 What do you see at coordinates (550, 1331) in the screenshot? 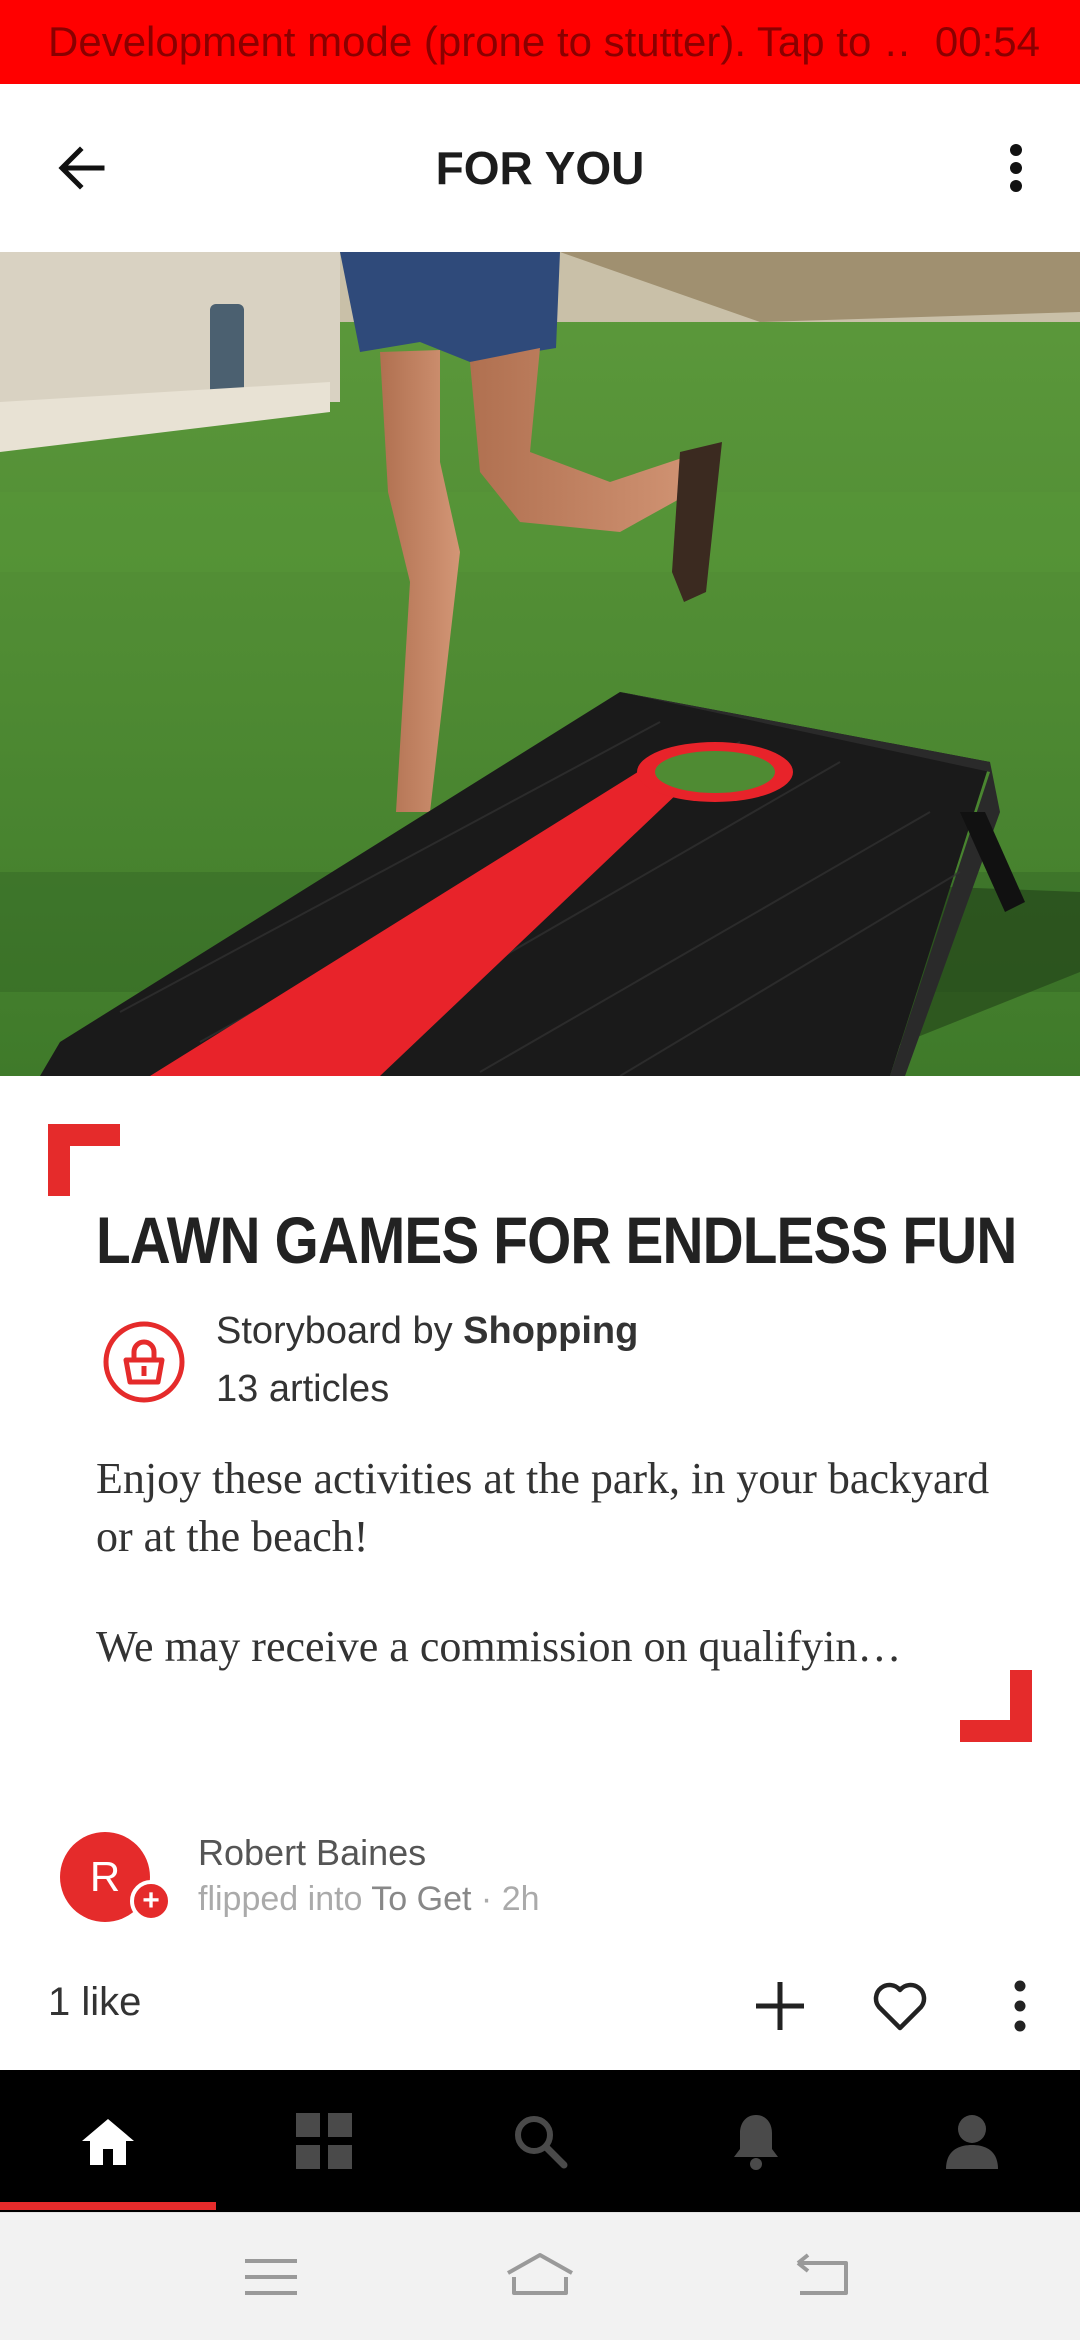
I see `storyboard-source: Shopping` at bounding box center [550, 1331].